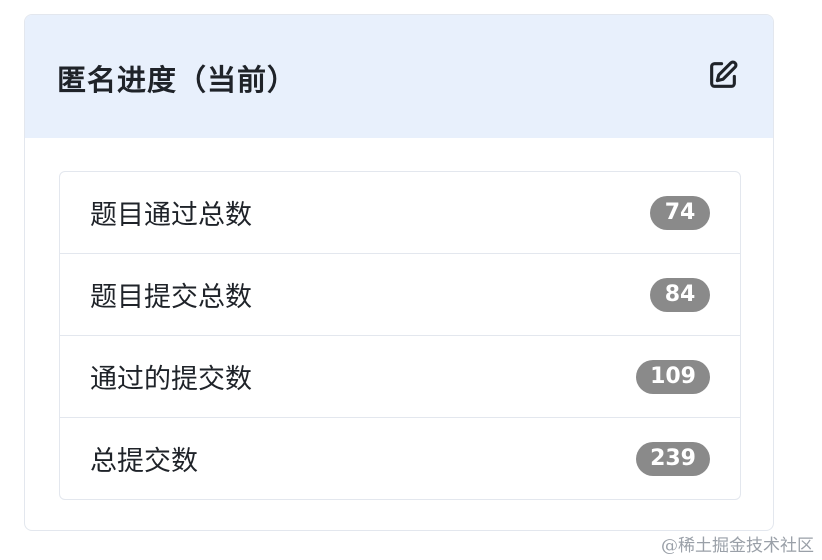 The height and width of the screenshot is (560, 822). Describe the element at coordinates (400, 377) in the screenshot. I see `list-item-accepted-submissions: 通过的提交数 109` at that location.